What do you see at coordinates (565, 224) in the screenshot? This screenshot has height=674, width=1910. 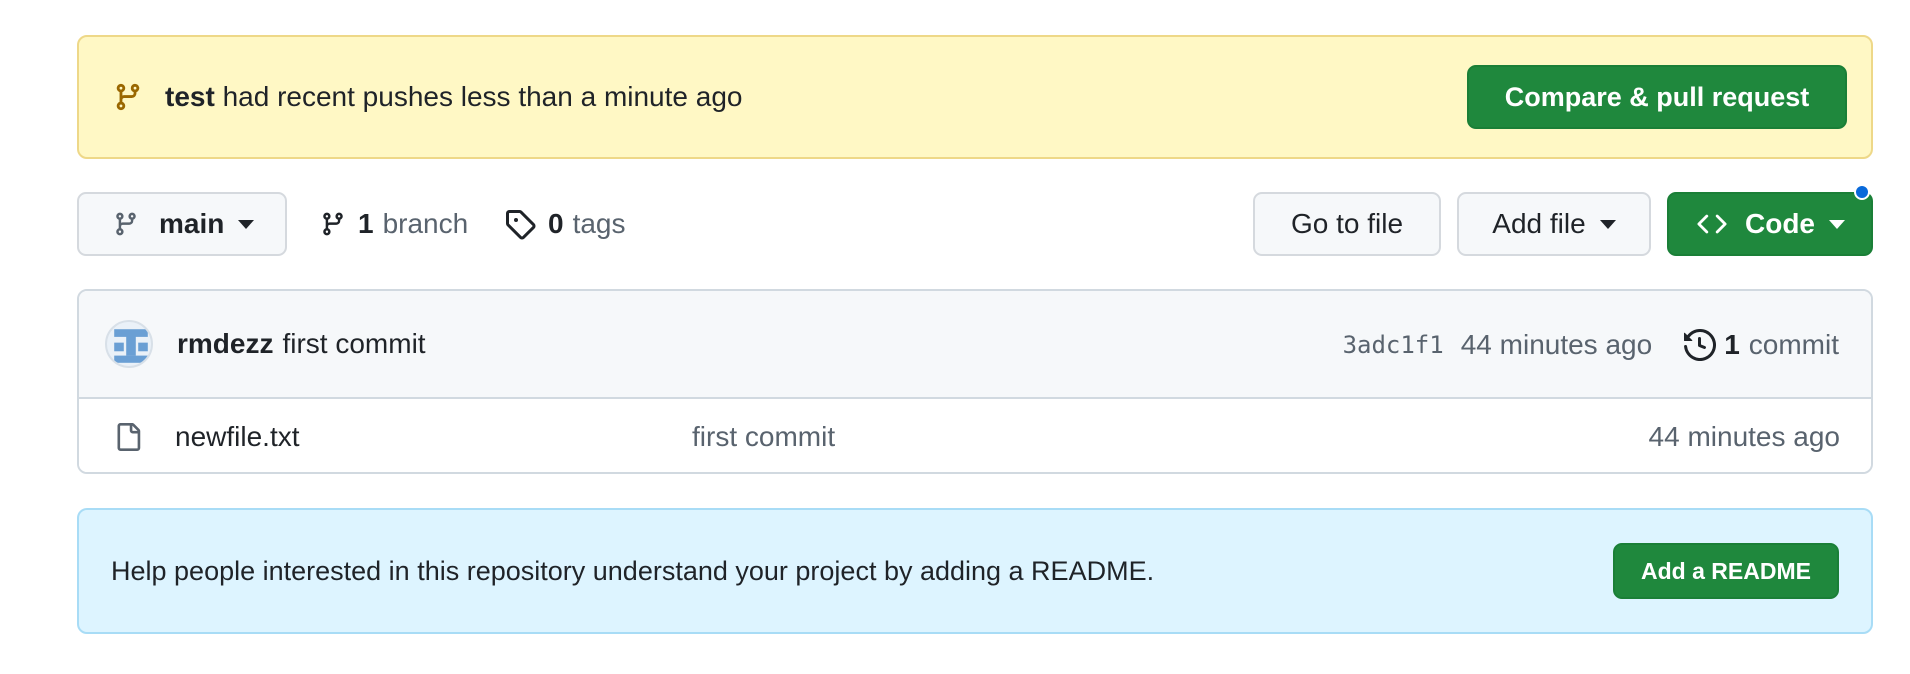 I see `tags-link: 0 tags` at bounding box center [565, 224].